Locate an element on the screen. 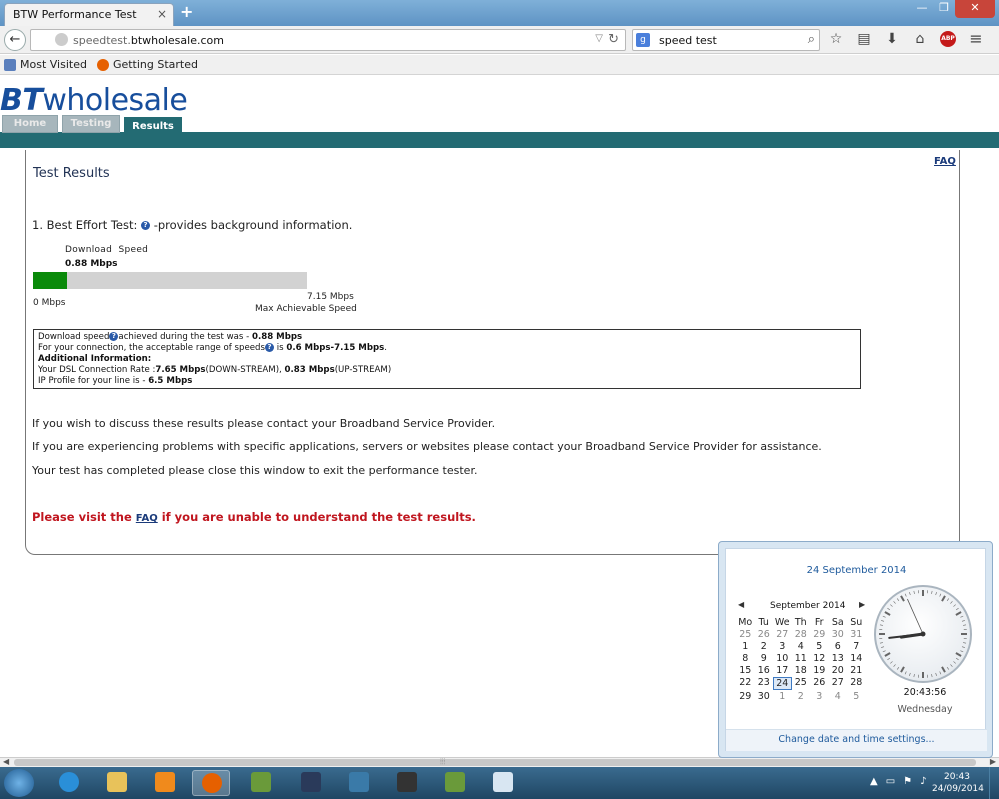  google-search-engine-icon: g is located at coordinates (643, 40).